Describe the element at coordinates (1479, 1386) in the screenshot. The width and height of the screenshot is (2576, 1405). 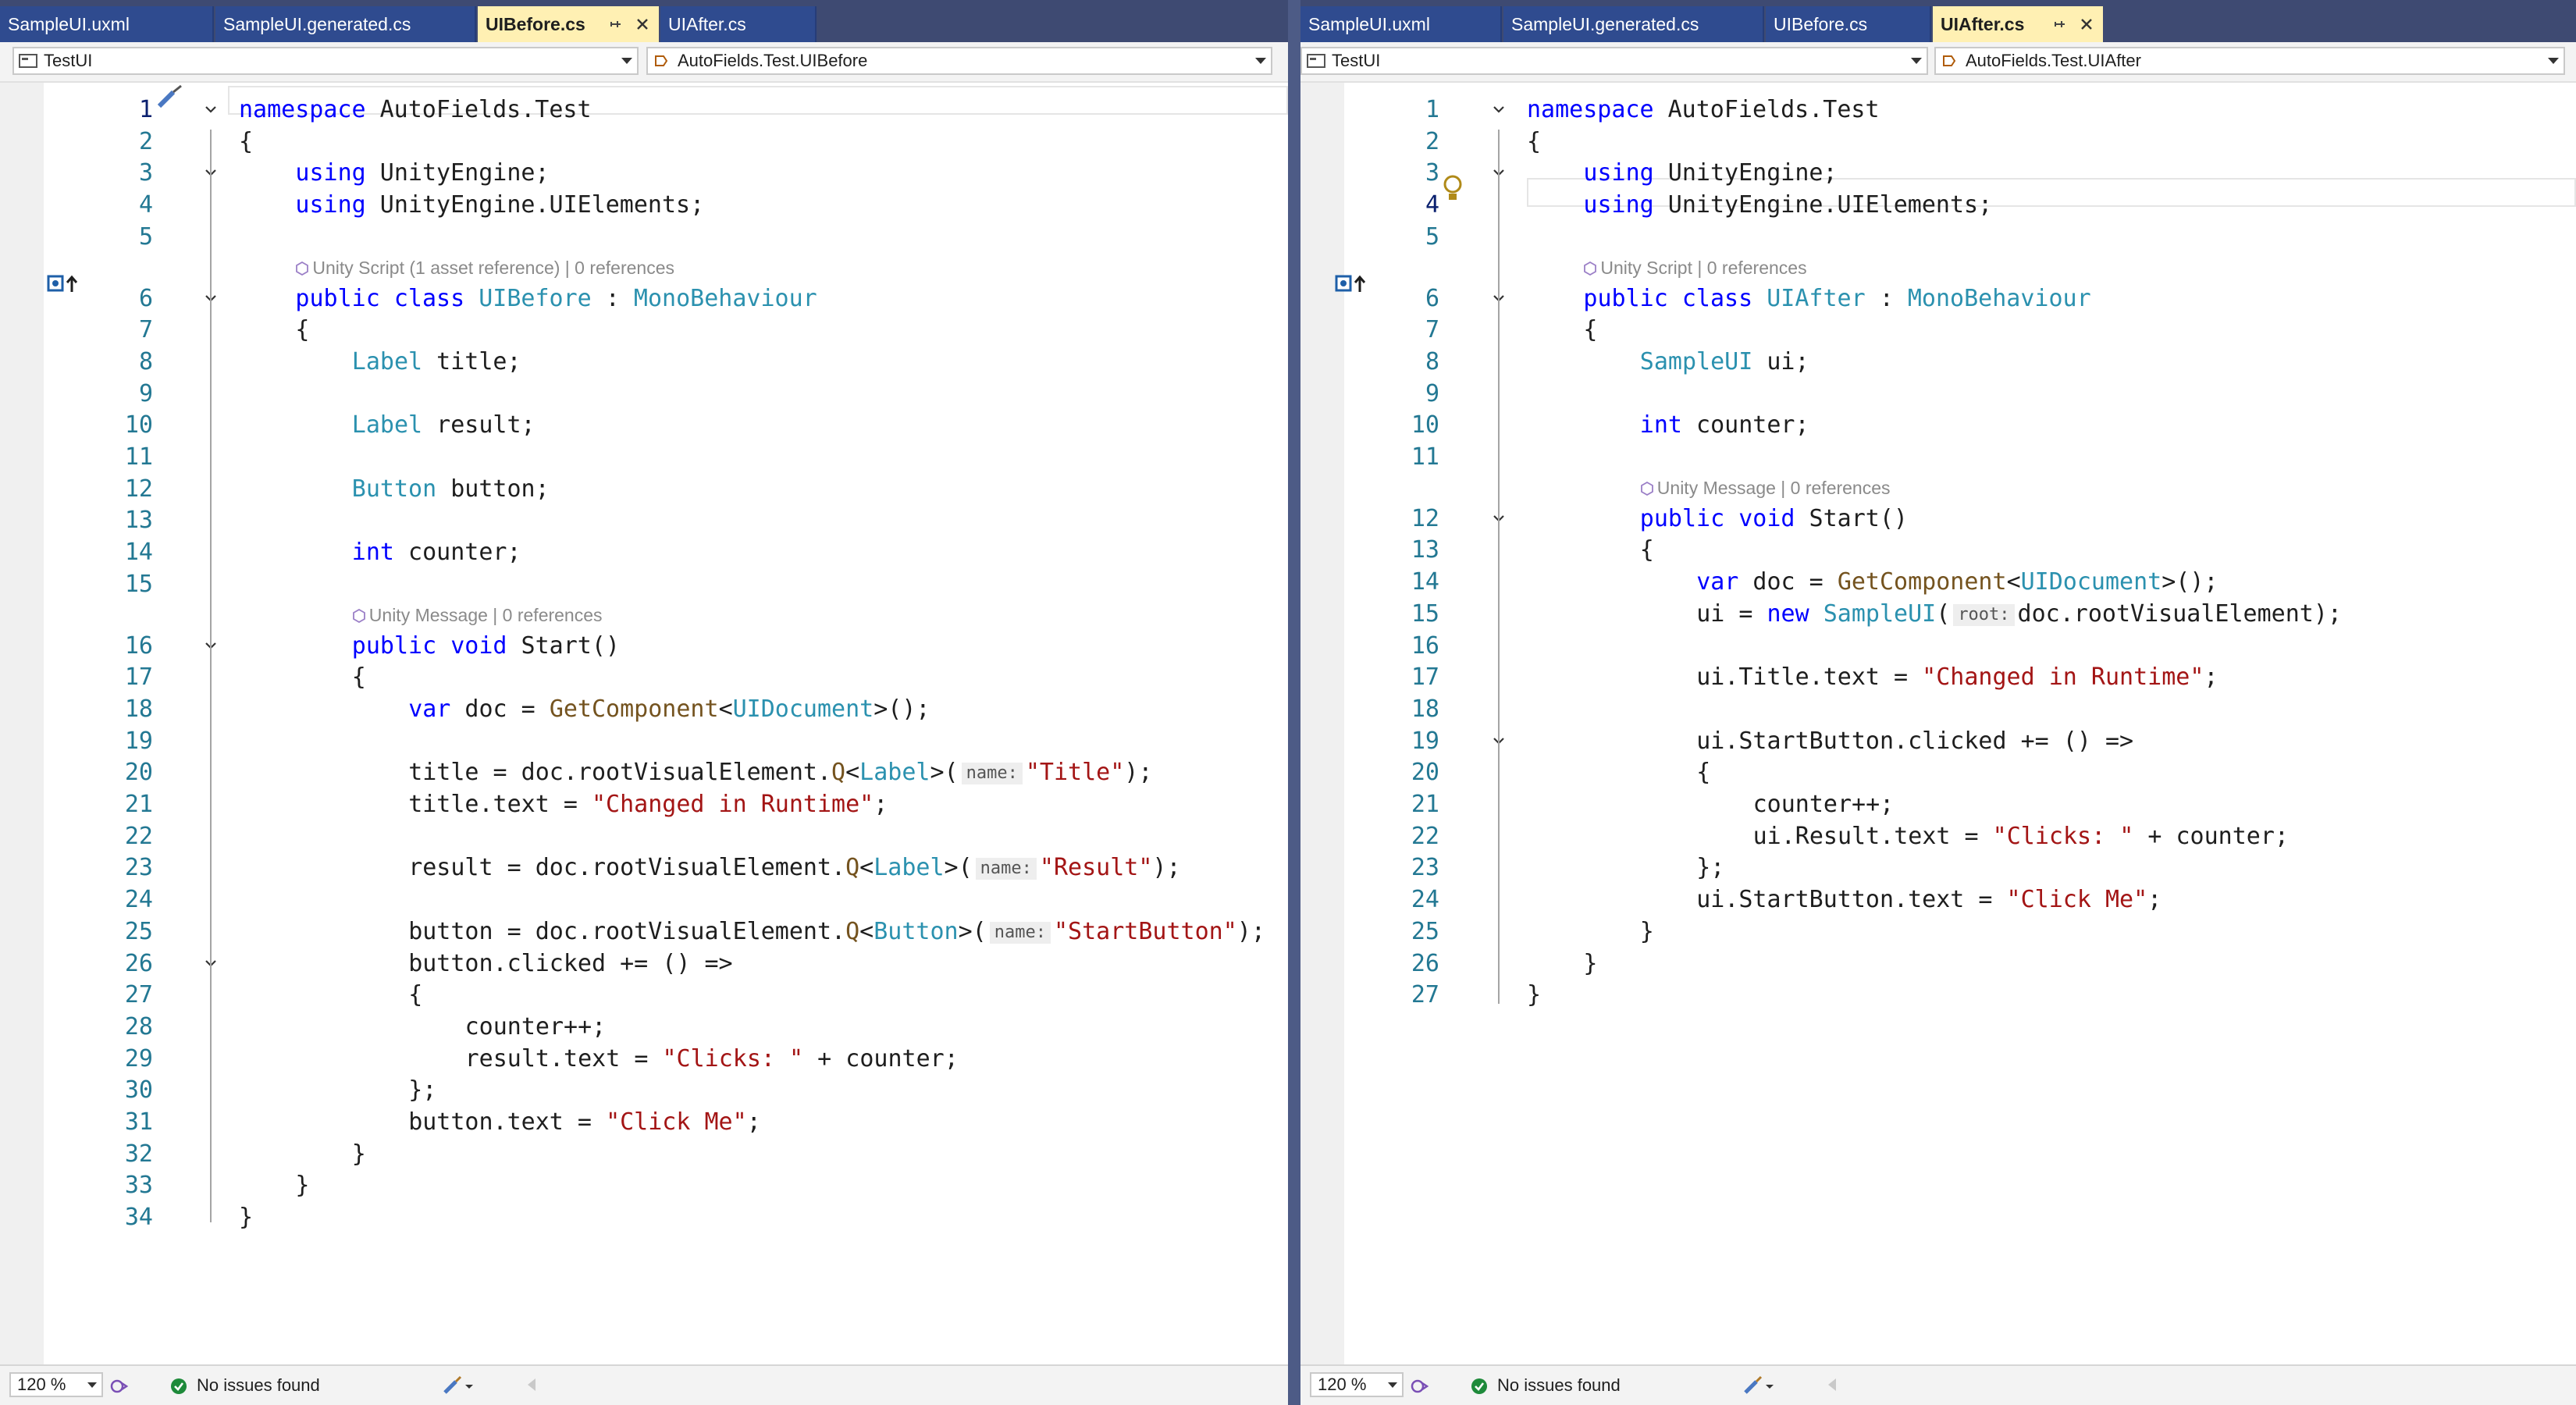
I see `check-icon` at that location.